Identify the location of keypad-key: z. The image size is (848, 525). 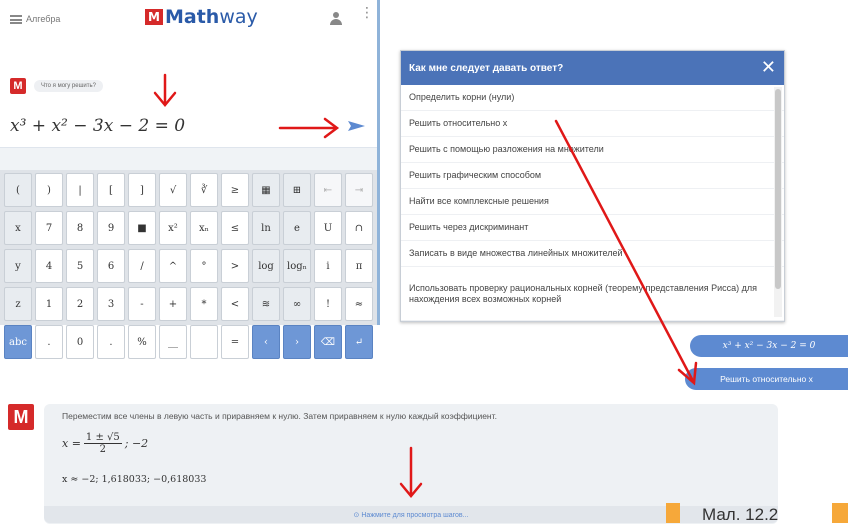
(18, 304).